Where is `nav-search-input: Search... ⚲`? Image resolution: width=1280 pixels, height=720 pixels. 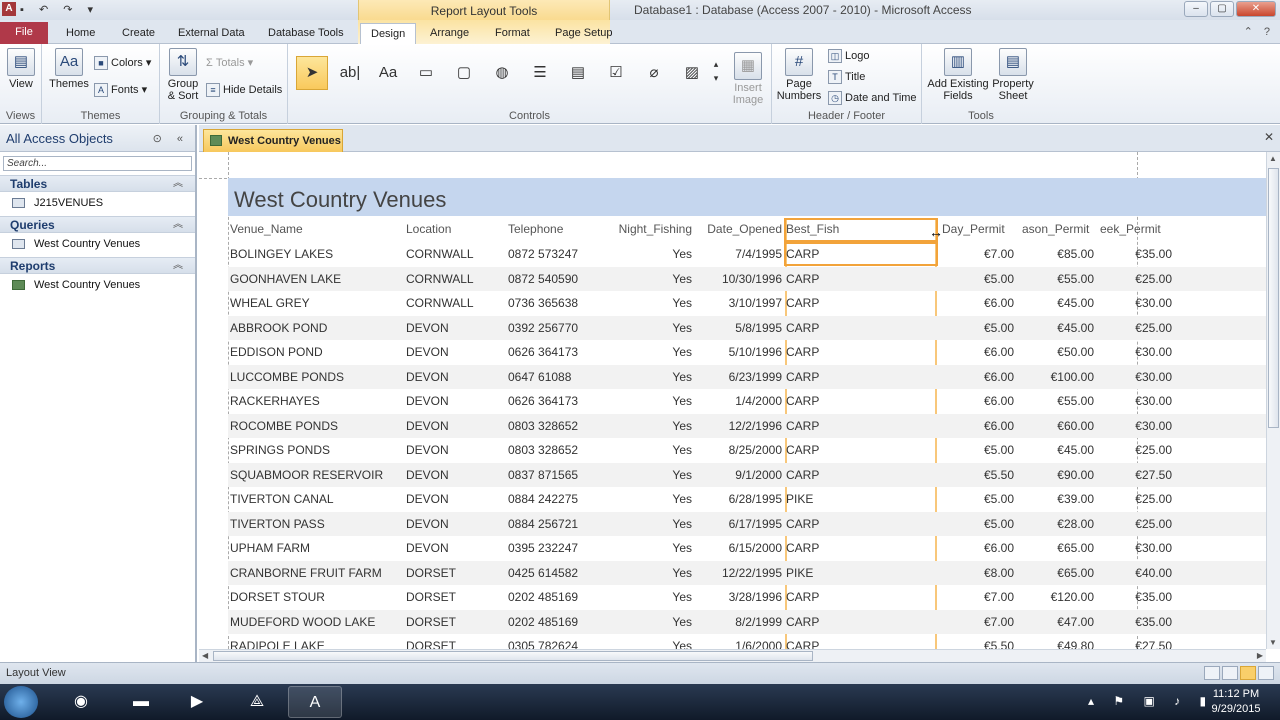 nav-search-input: Search... ⚲ is located at coordinates (106, 163).